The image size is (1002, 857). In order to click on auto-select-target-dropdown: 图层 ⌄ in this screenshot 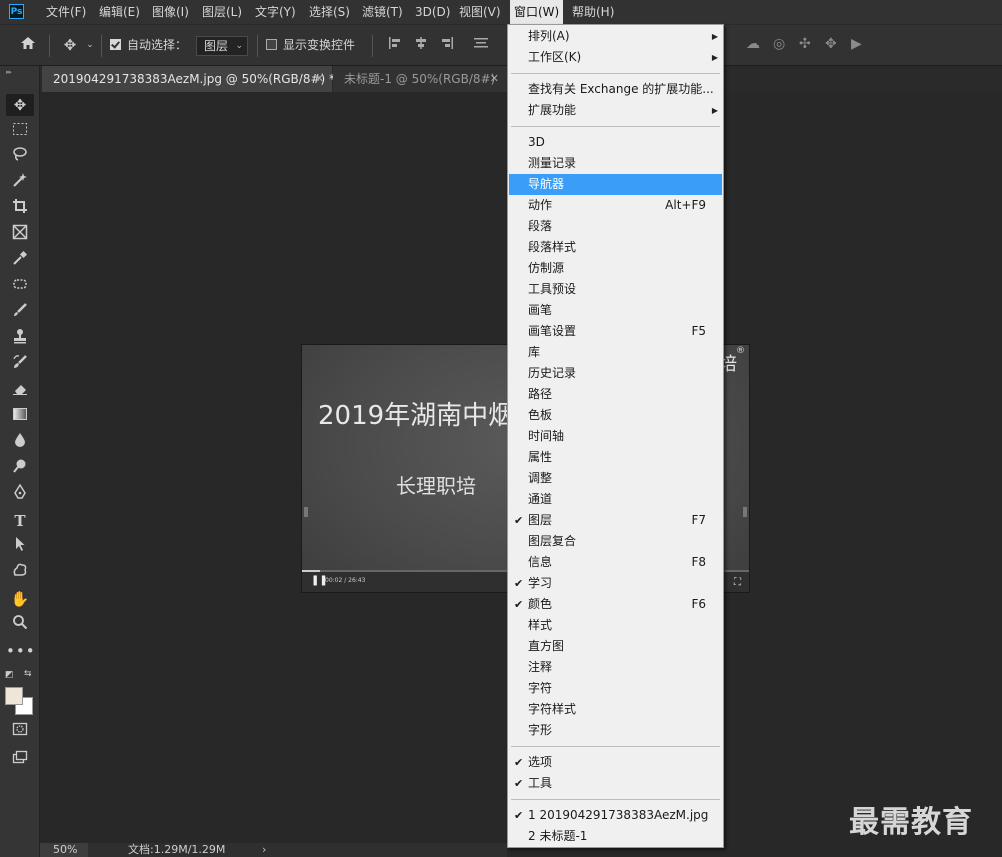, I will do `click(222, 46)`.